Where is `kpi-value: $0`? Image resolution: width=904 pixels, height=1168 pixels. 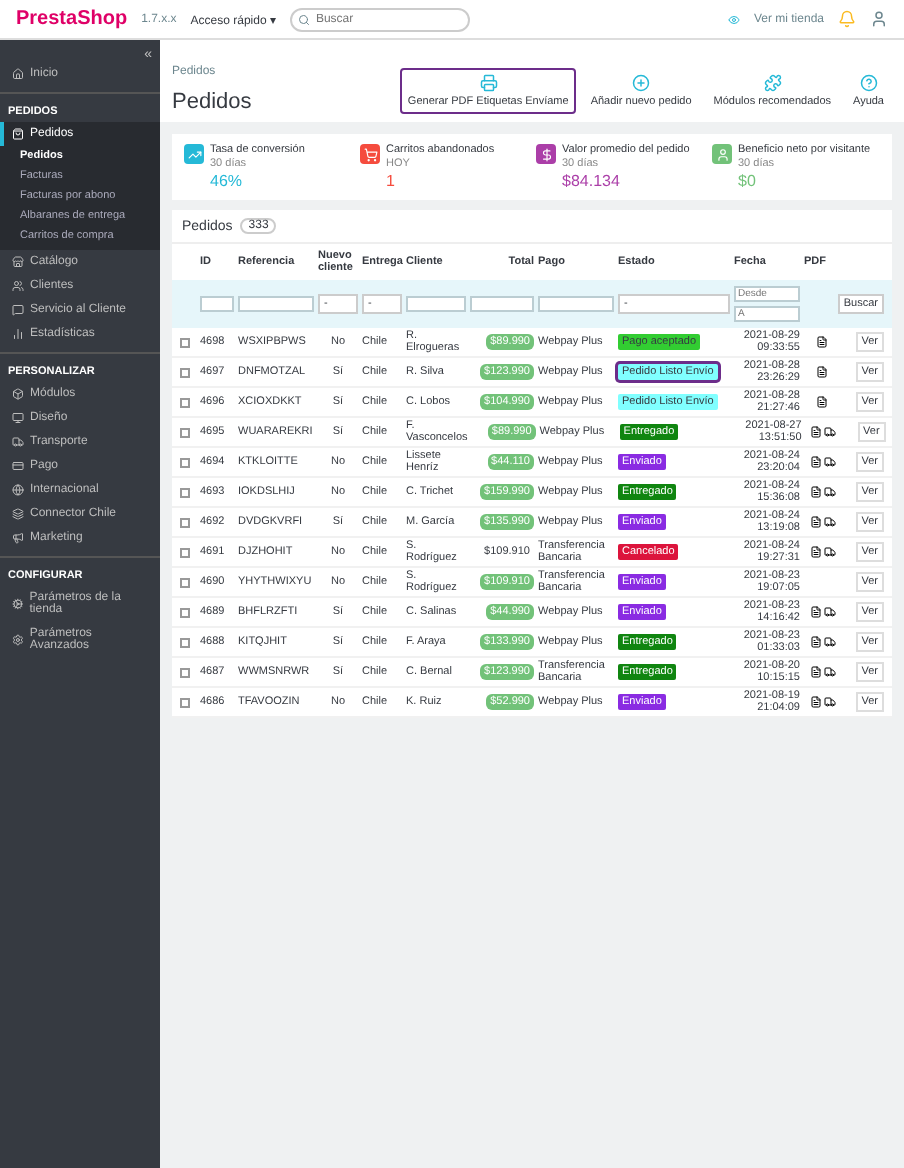 kpi-value: $0 is located at coordinates (748, 181).